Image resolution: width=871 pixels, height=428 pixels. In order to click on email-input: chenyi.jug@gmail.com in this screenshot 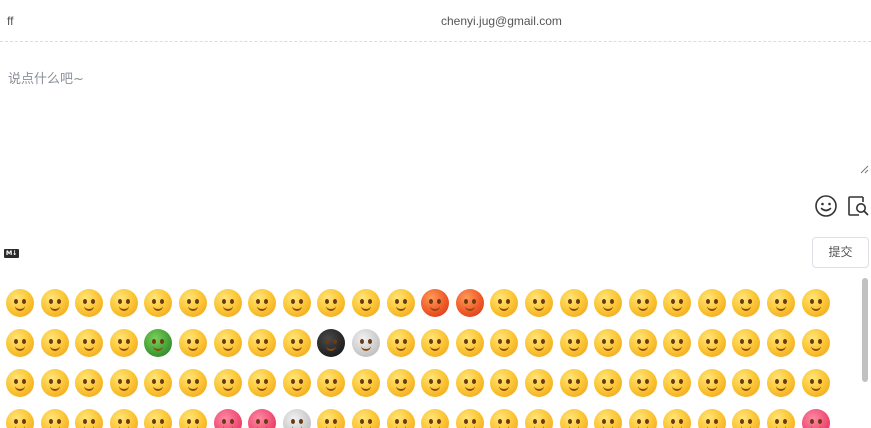, I will do `click(501, 21)`.